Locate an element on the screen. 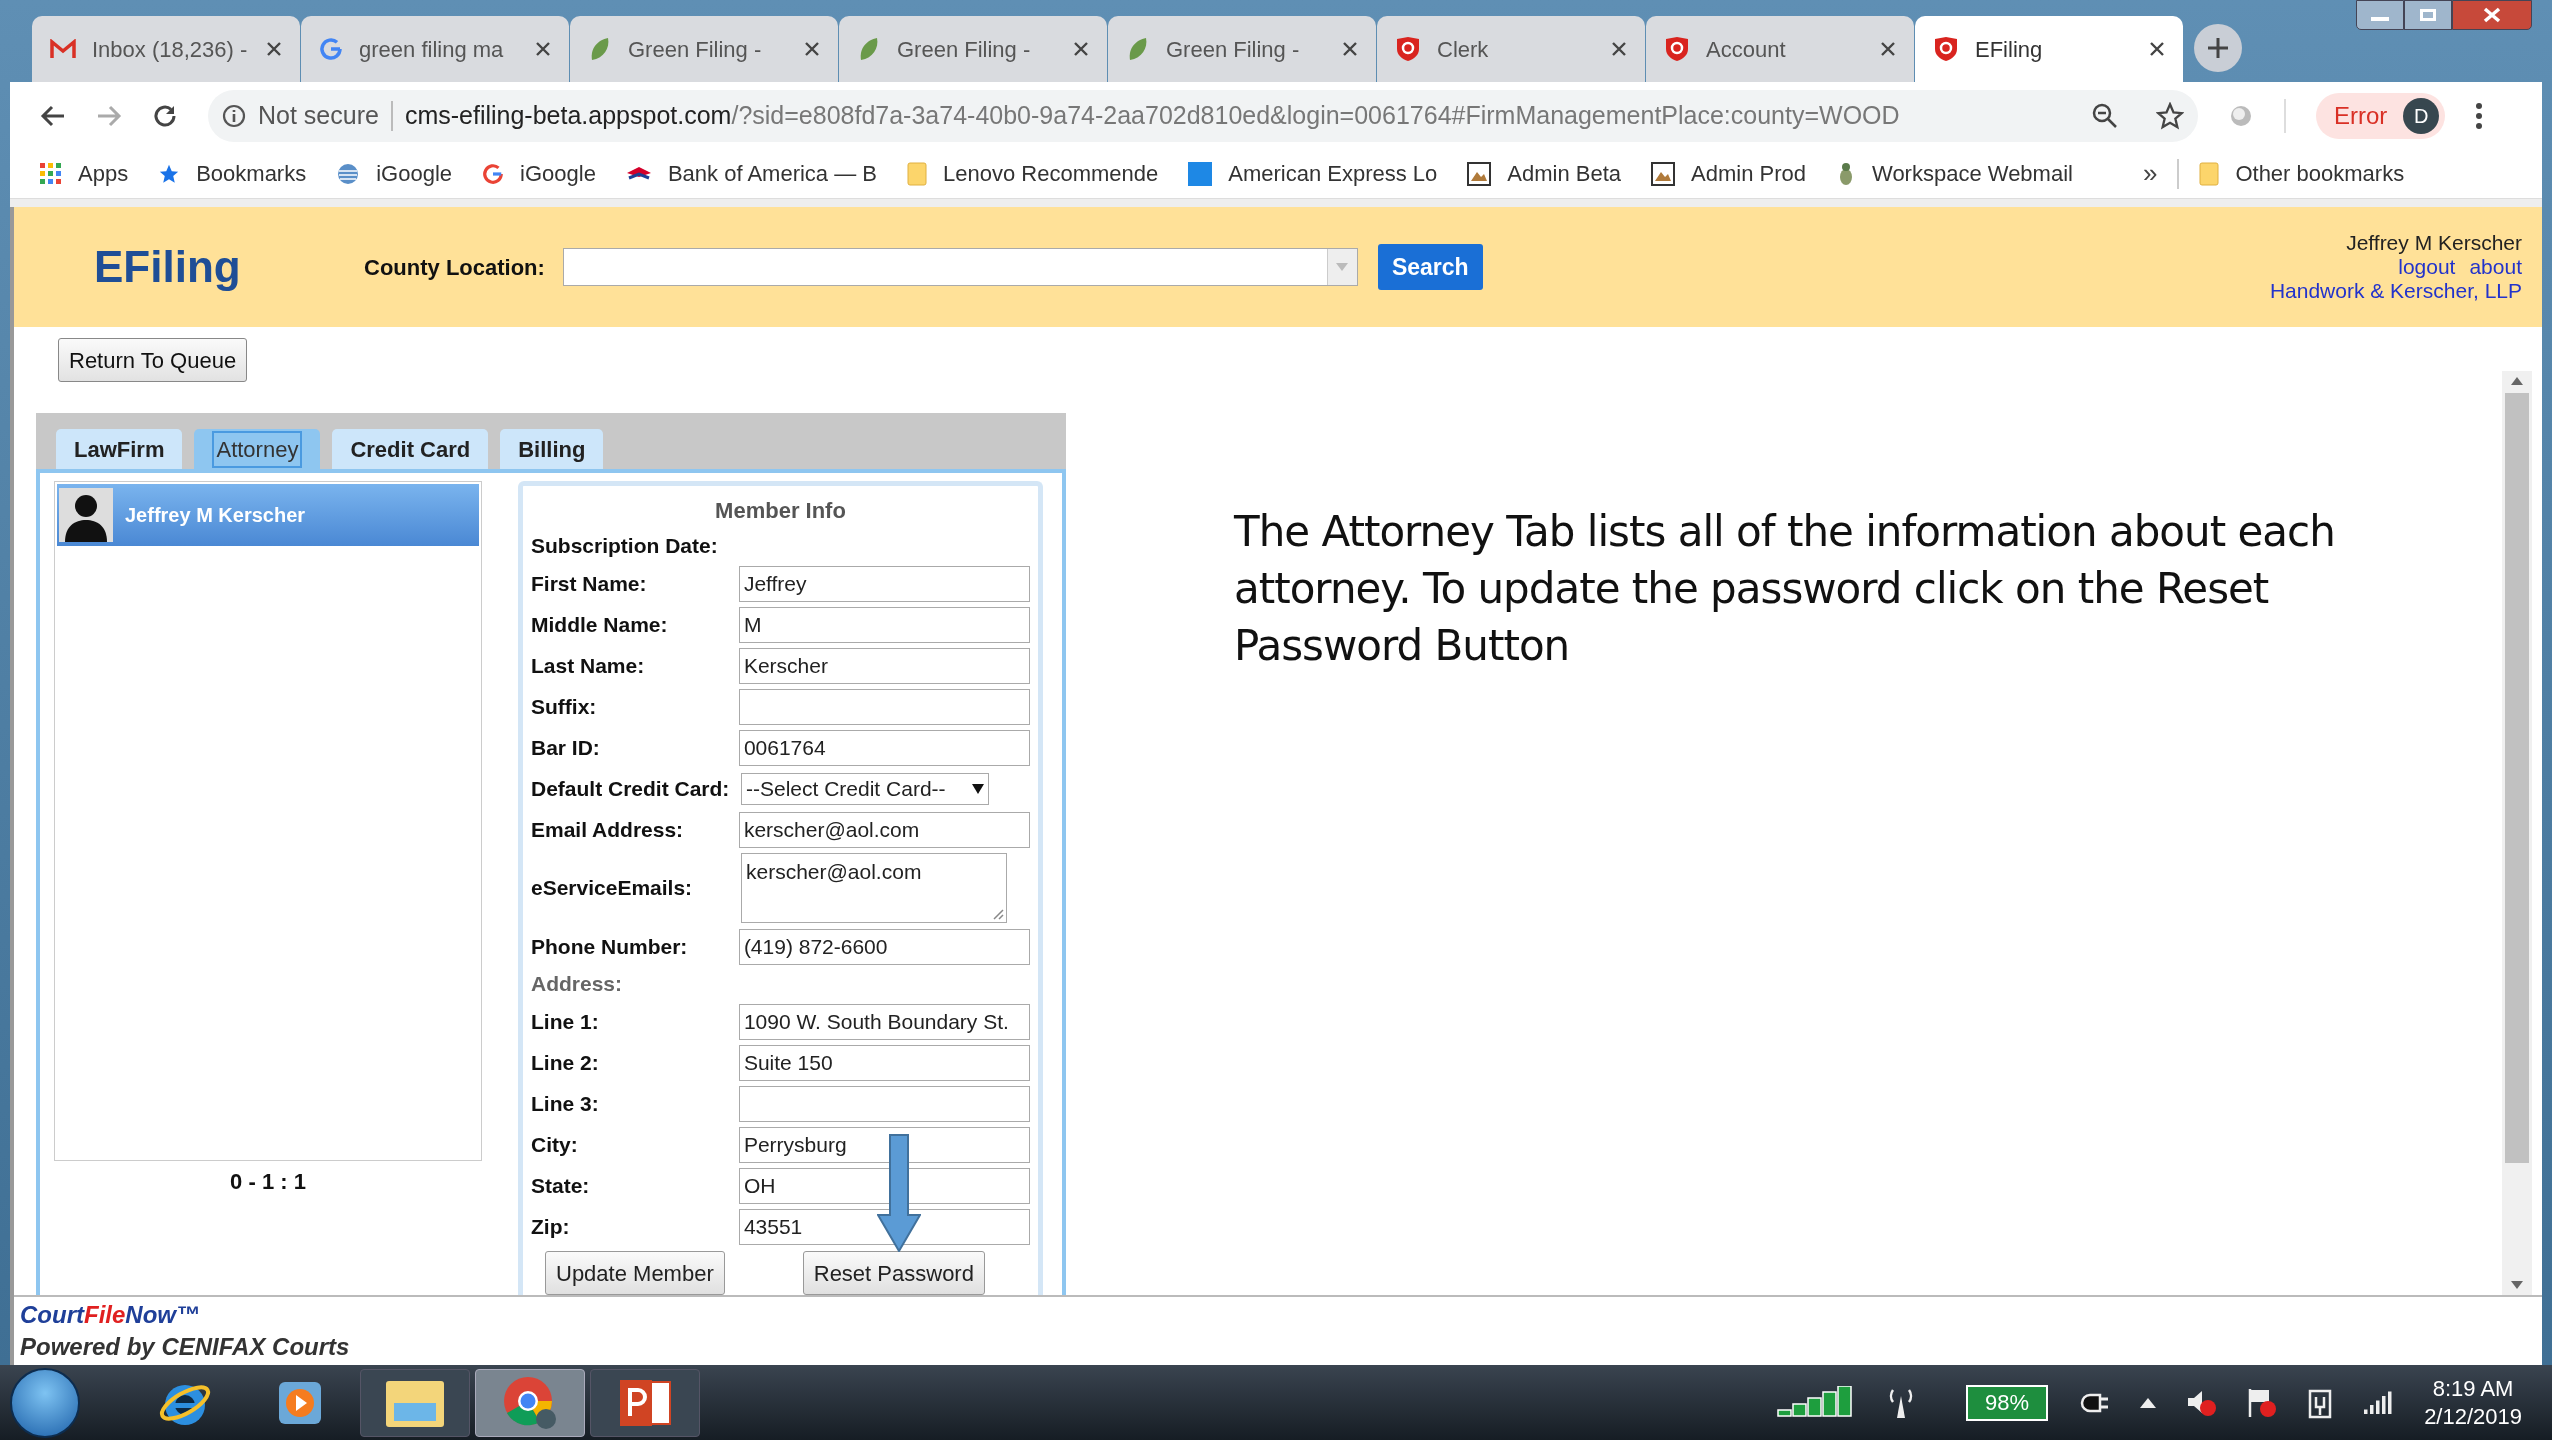 The height and width of the screenshot is (1440, 2552). field-label: eServiceEmails: is located at coordinates (612, 888).